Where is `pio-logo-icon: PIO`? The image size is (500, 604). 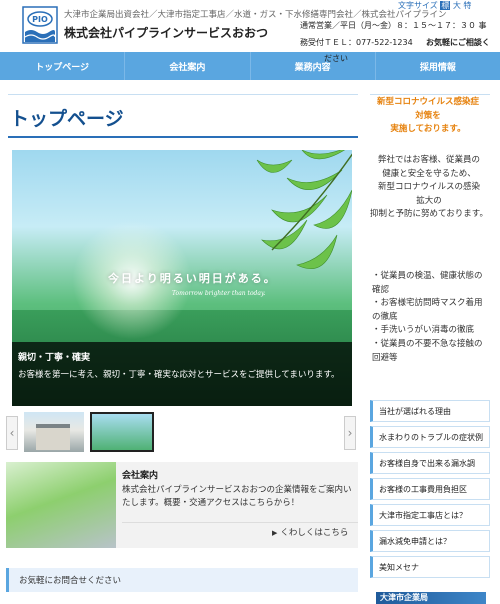 pio-logo-icon: PIO is located at coordinates (40, 25).